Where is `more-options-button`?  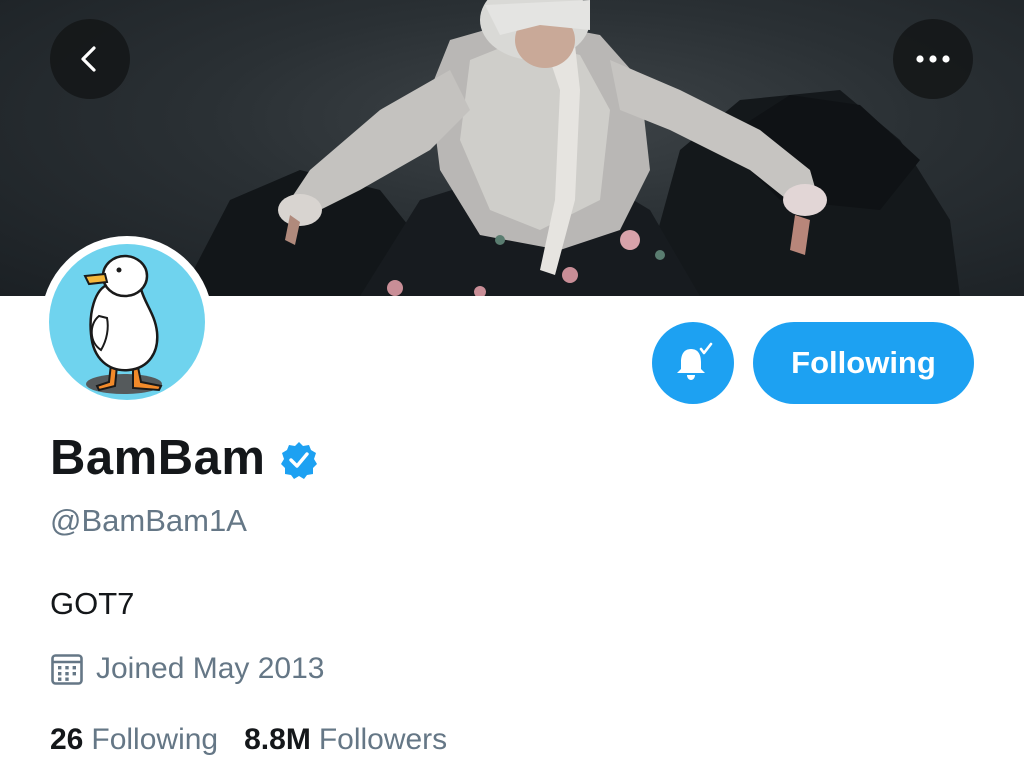 more-options-button is located at coordinates (933, 59).